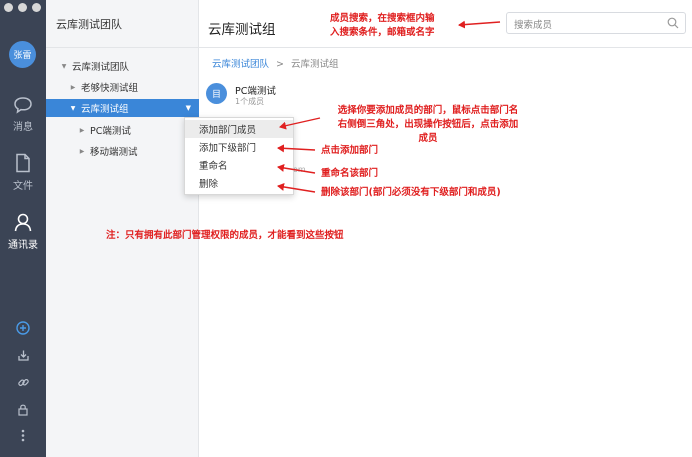 The height and width of the screenshot is (457, 692). Describe the element at coordinates (350, 150) in the screenshot. I see `annotation-add-department: 点击添加部门` at that location.